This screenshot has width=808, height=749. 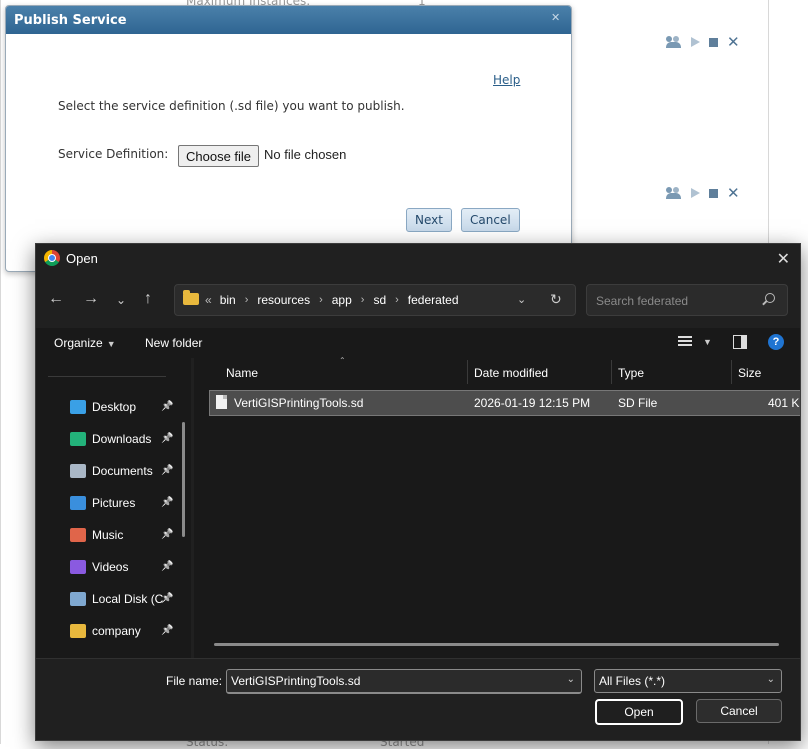 What do you see at coordinates (703, 42) in the screenshot?
I see `service-row-actions: ✕` at bounding box center [703, 42].